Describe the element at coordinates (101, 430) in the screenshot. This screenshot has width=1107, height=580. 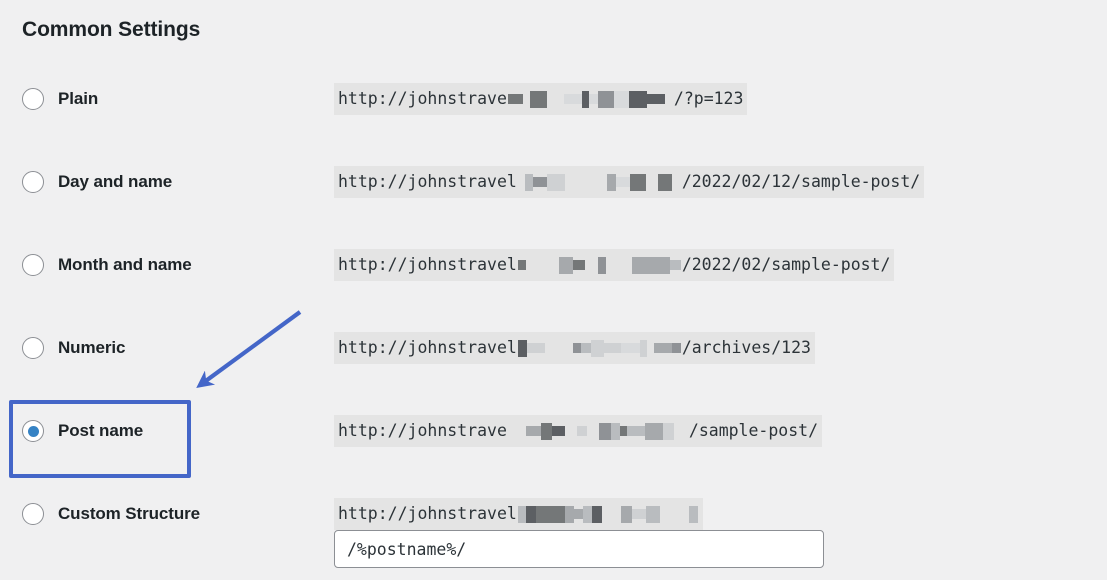
I see `option-label: Post name` at that location.